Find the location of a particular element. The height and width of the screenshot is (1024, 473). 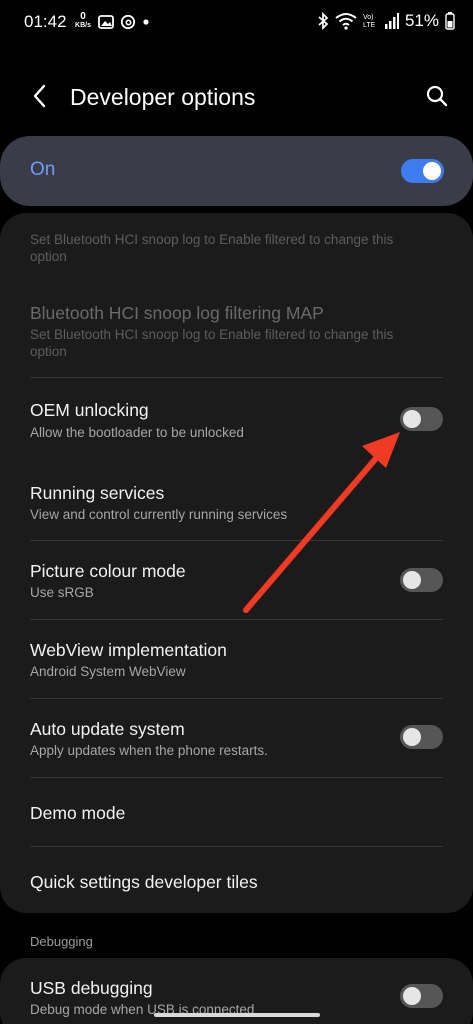

list-item-title: WebView implementation is located at coordinates (128, 650).